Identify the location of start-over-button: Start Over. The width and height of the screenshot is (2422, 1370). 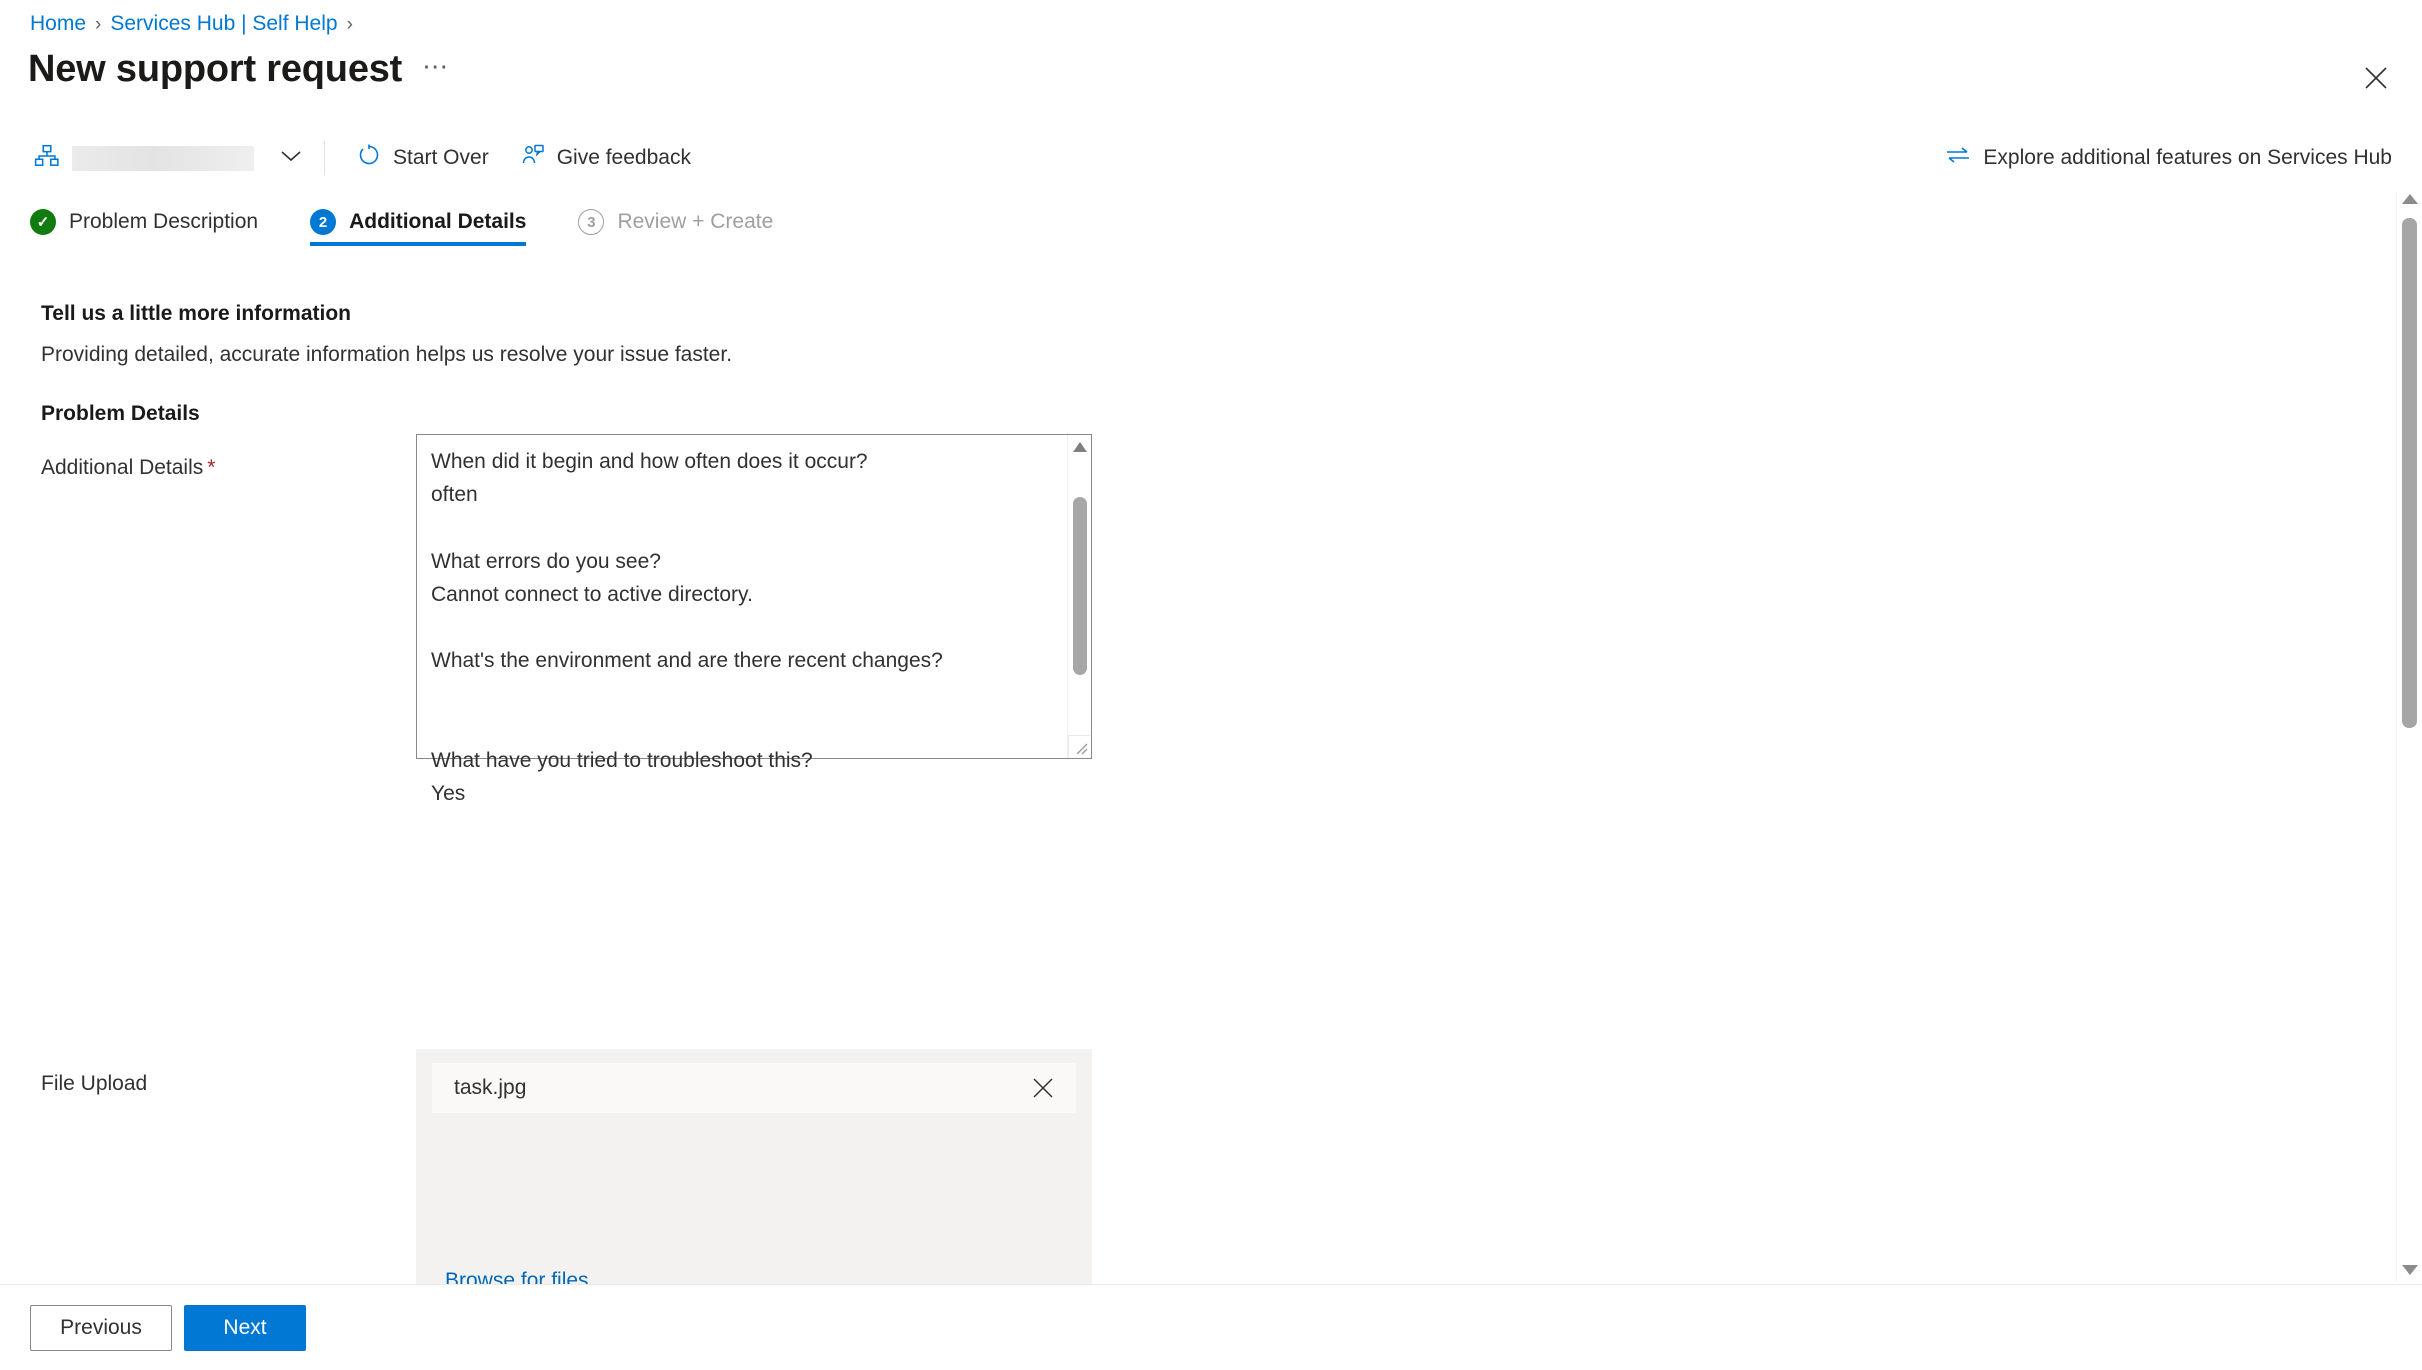
(423, 158).